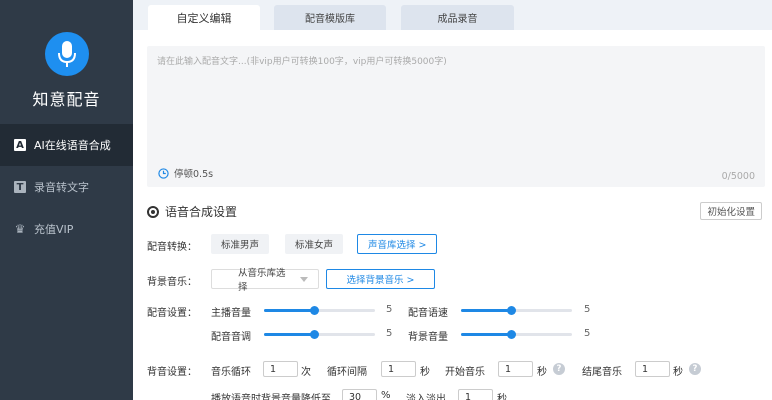 The height and width of the screenshot is (400, 772). Describe the element at coordinates (457, 17) in the screenshot. I see `tab-finished-recordings: 成品录音` at that location.